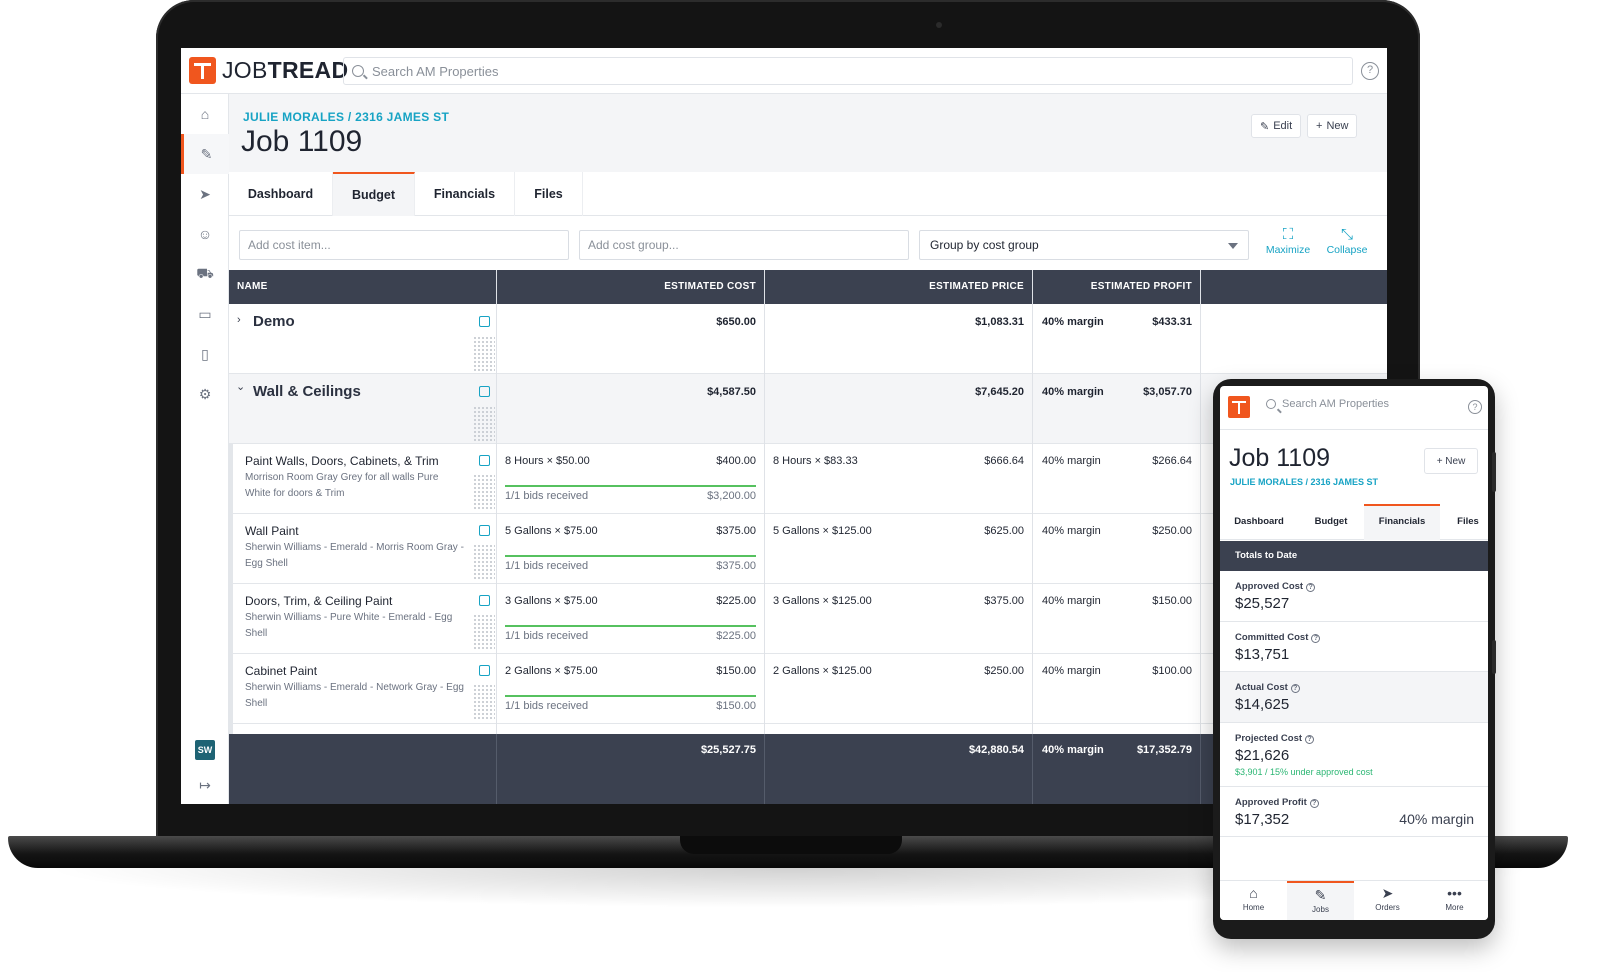 The height and width of the screenshot is (972, 1600). I want to click on logo-text: JOBTREAD, so click(285, 70).